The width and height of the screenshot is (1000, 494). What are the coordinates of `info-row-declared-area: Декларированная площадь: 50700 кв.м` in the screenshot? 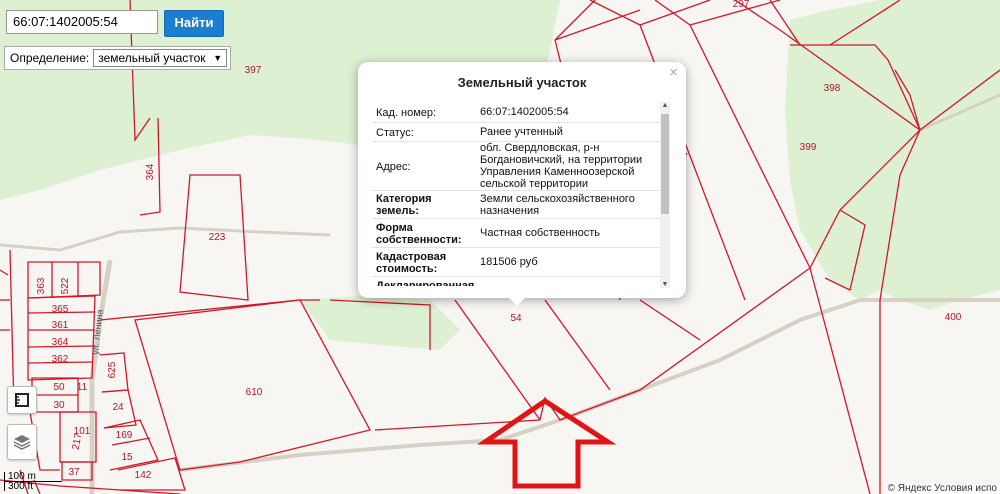 It's located at (520, 282).